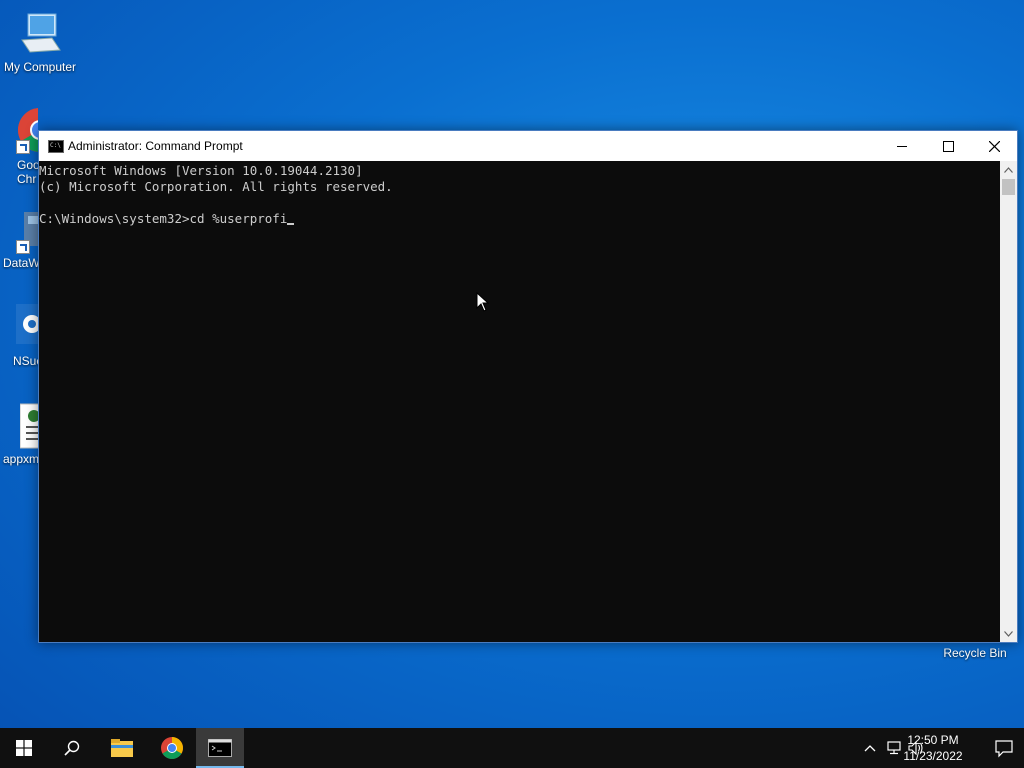  What do you see at coordinates (1008, 401) in the screenshot?
I see `vertical-scrollbar` at bounding box center [1008, 401].